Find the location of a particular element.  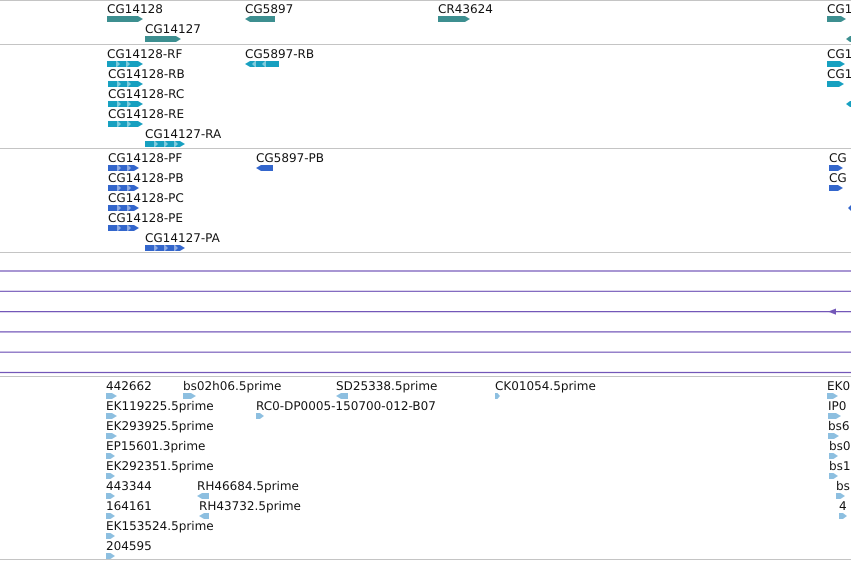

feature-label: CG14128-RE is located at coordinates (146, 114).